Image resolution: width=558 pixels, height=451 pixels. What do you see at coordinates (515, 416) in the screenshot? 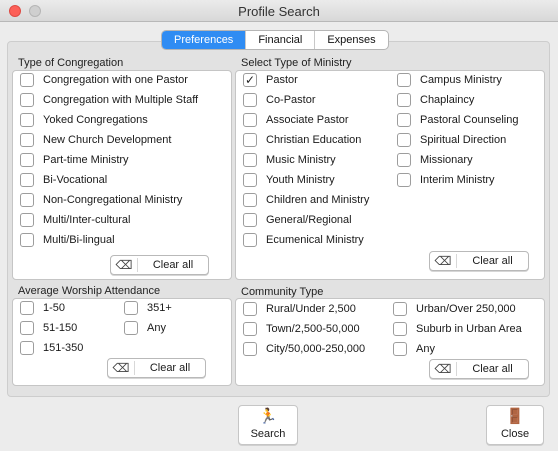
I see `door-icon: 🚪` at bounding box center [515, 416].